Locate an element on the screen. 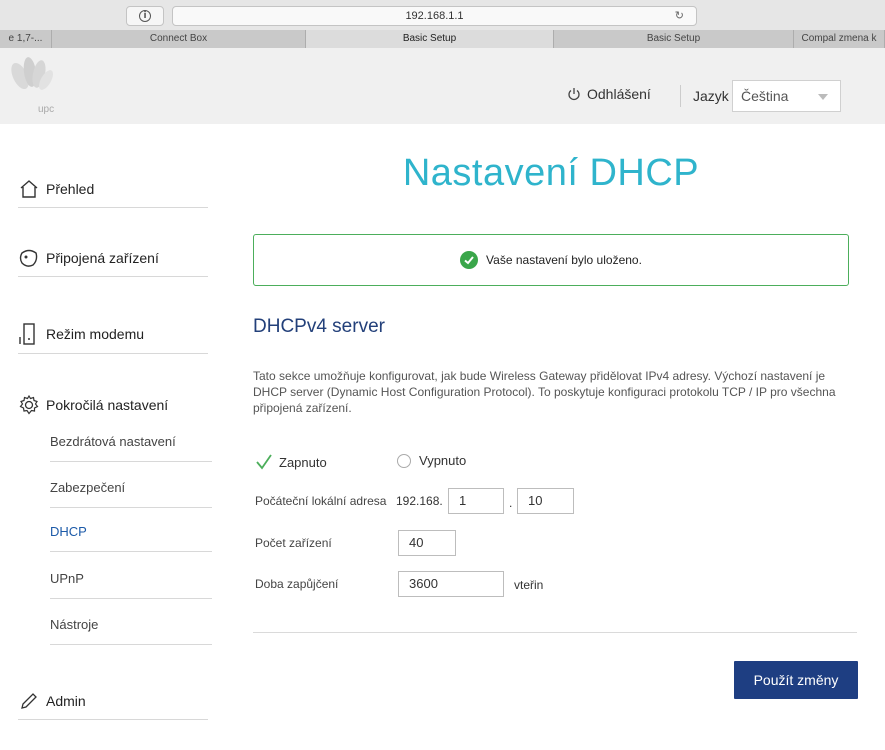 Image resolution: width=885 pixels, height=750 pixels. sidebar-item-label: Pokročilá nastavení is located at coordinates (107, 405).